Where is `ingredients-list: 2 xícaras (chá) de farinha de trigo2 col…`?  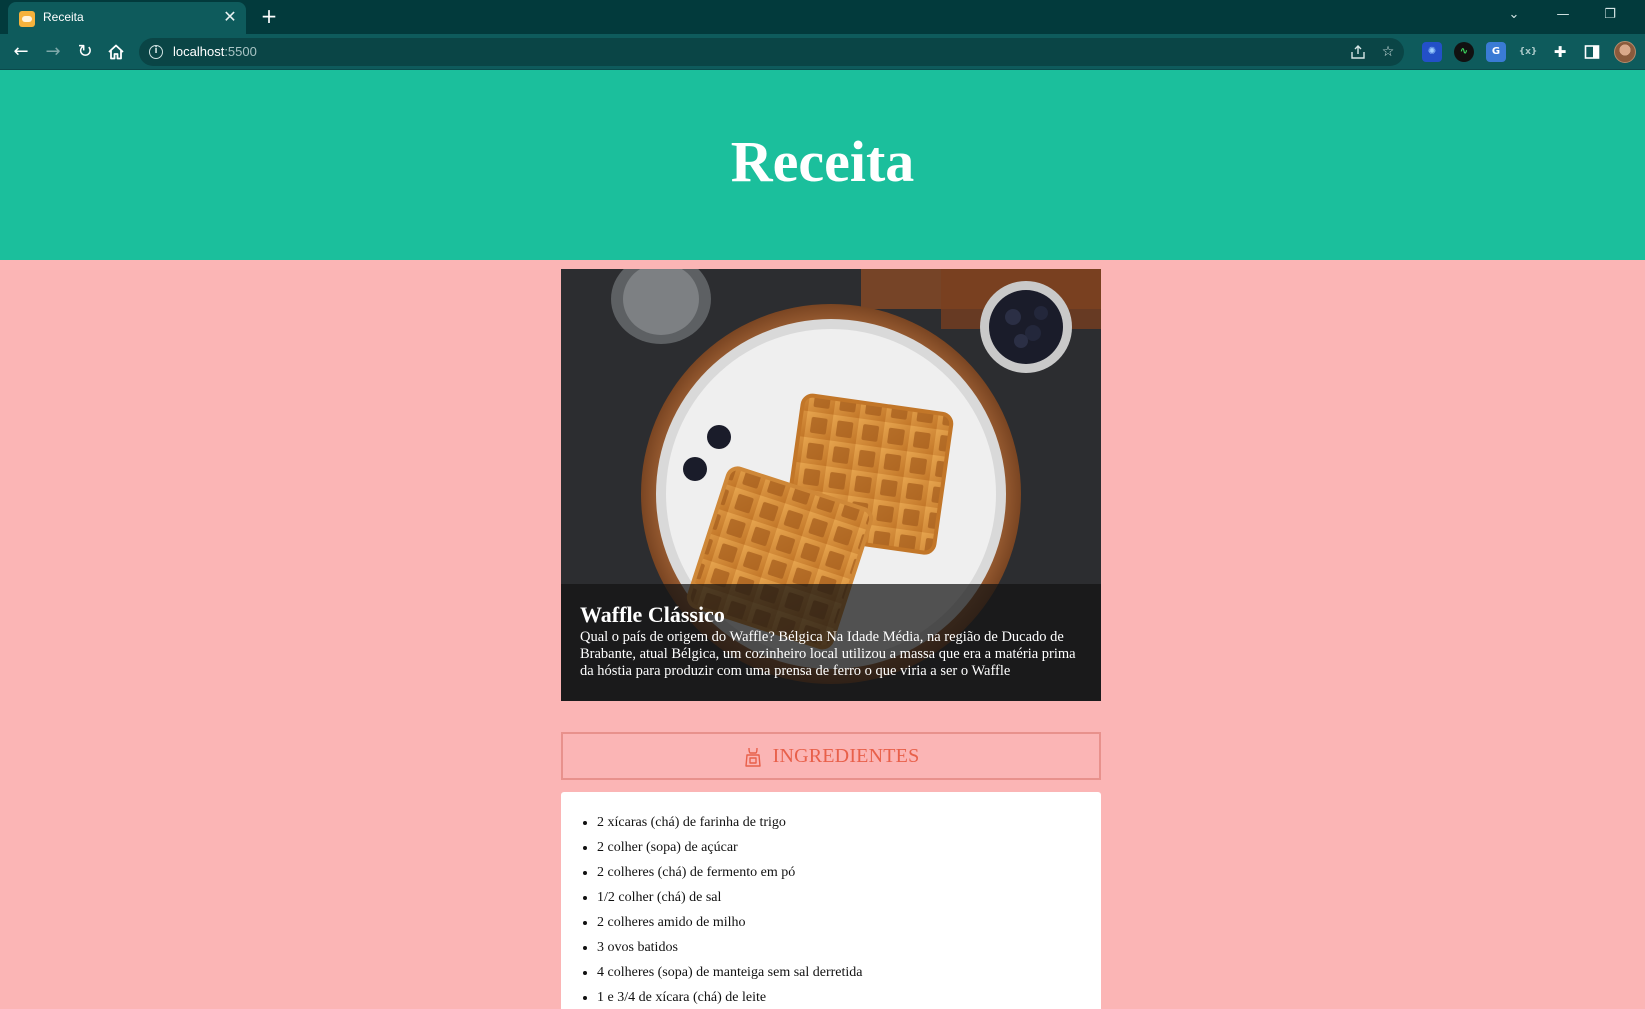
ingredients-list: 2 xícaras (chá) de farinha de trigo2 col… is located at coordinates (839, 909).